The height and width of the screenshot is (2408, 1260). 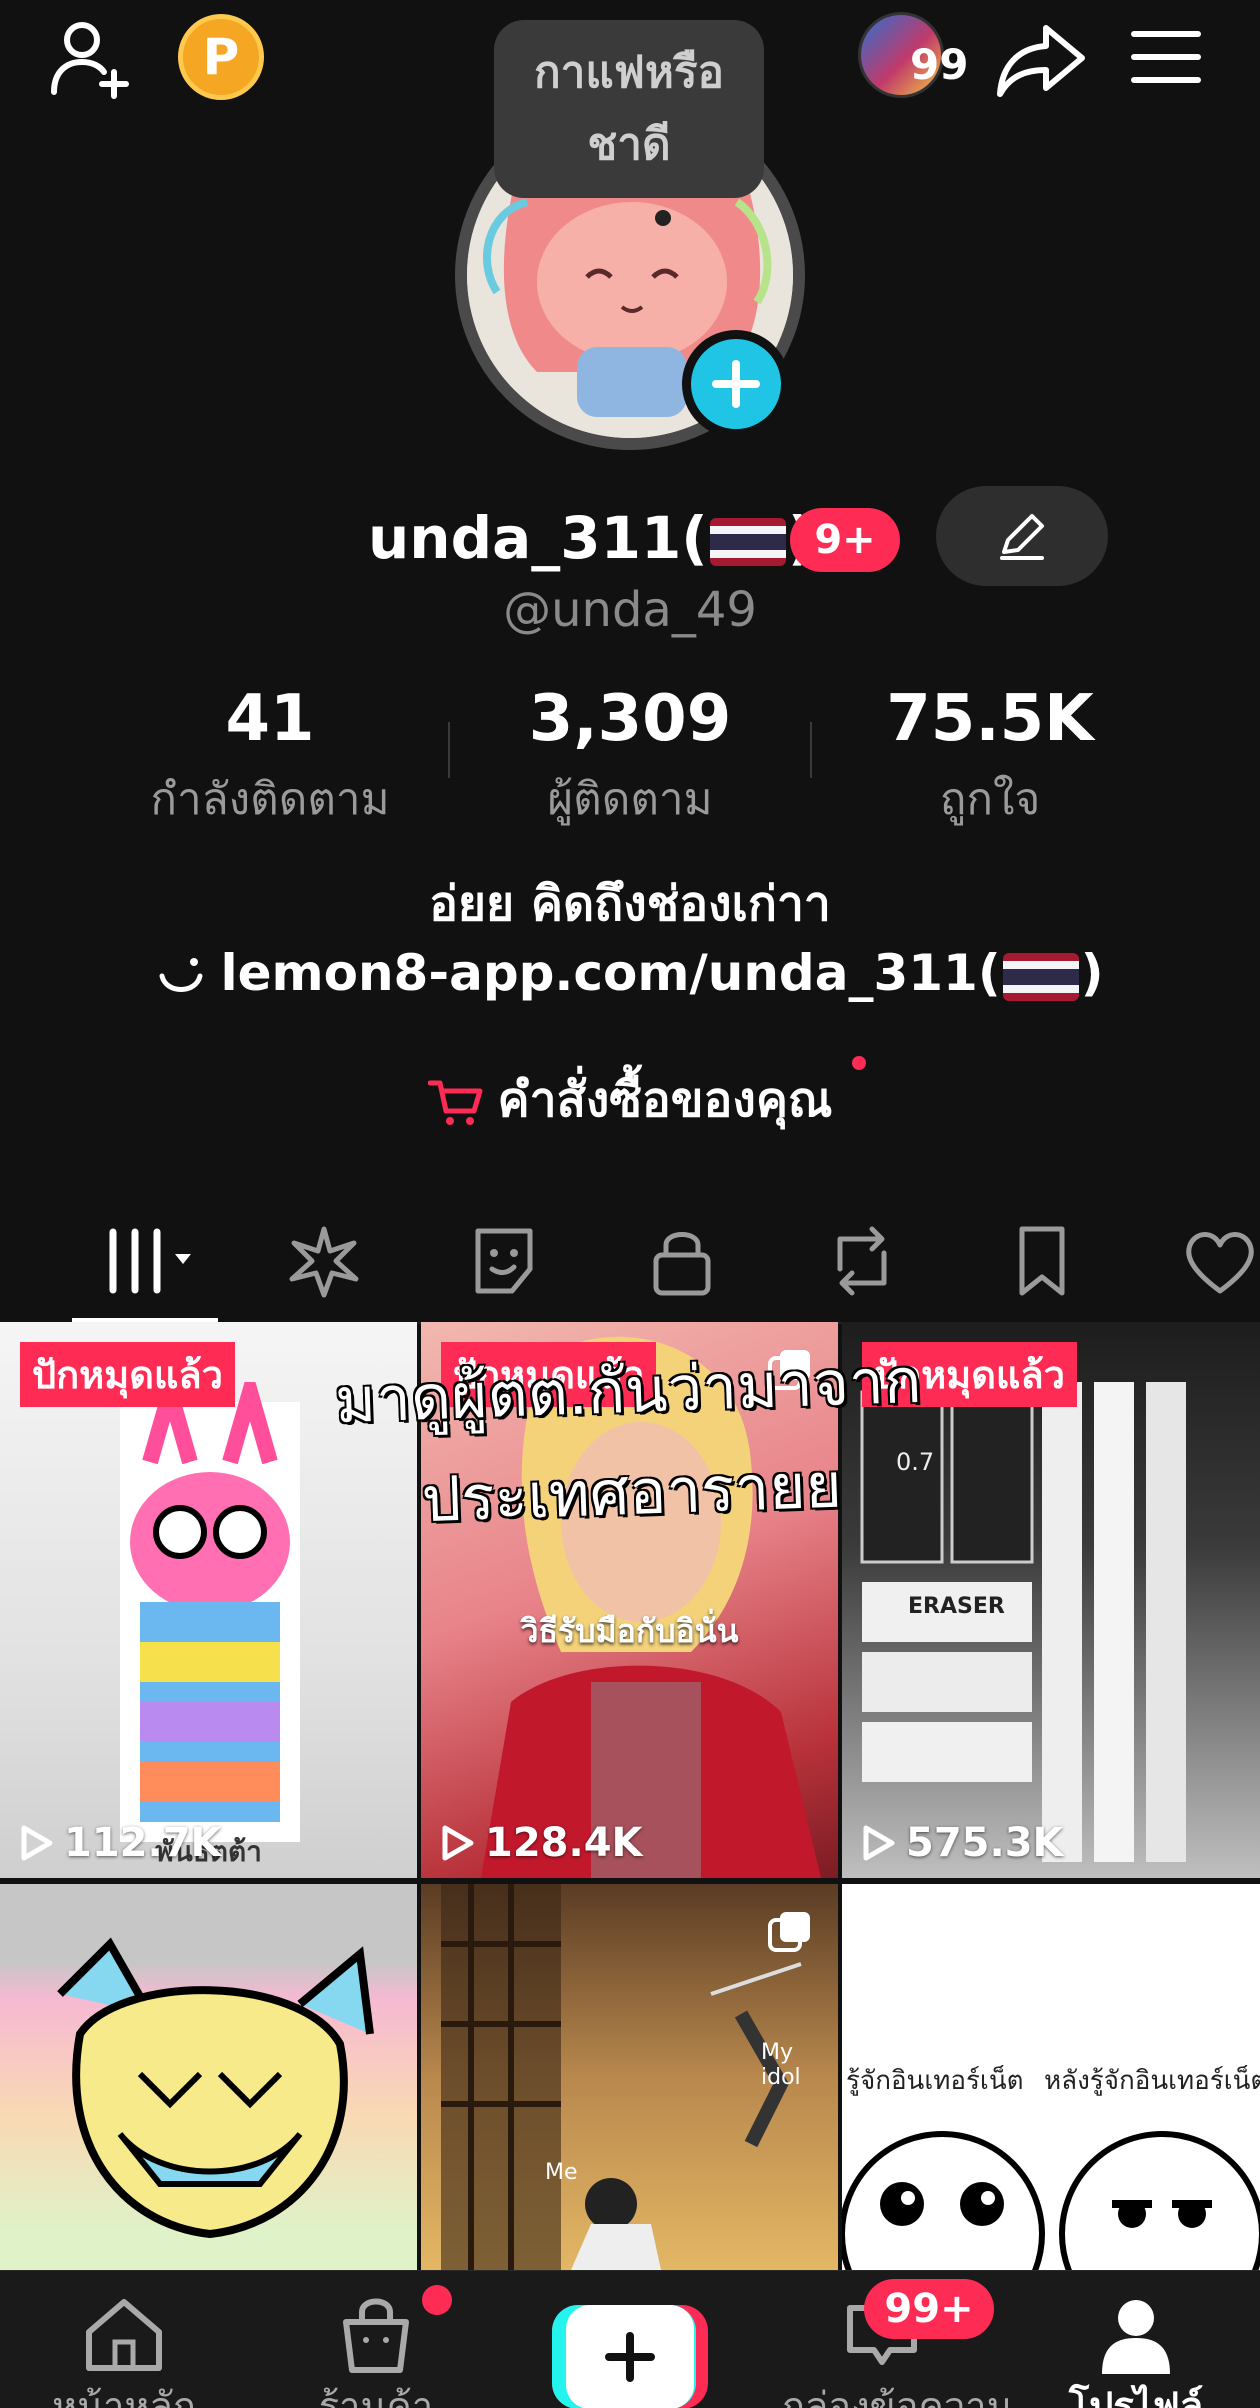 I want to click on tab-reposts, so click(x=862, y=1261).